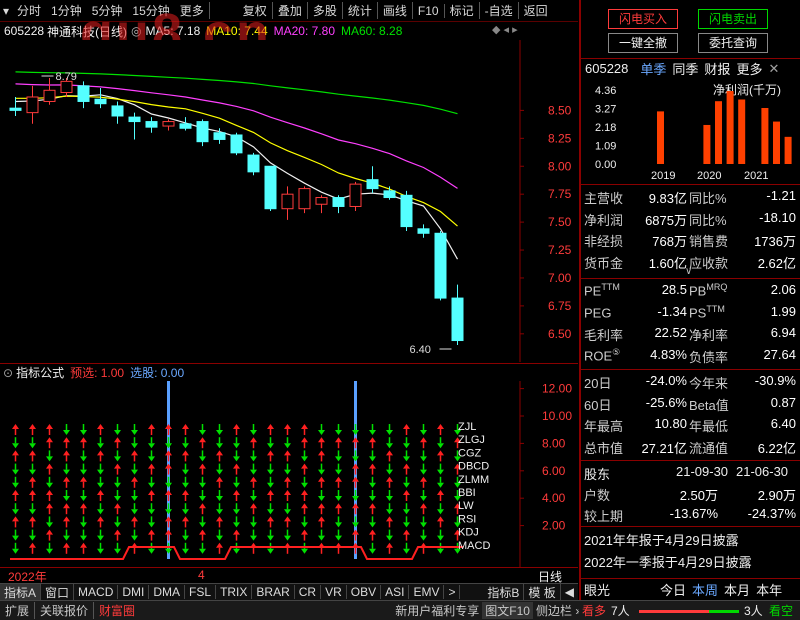  What do you see at coordinates (542, 592) in the screenshot?
I see `tab-template: 模 板` at bounding box center [542, 592].